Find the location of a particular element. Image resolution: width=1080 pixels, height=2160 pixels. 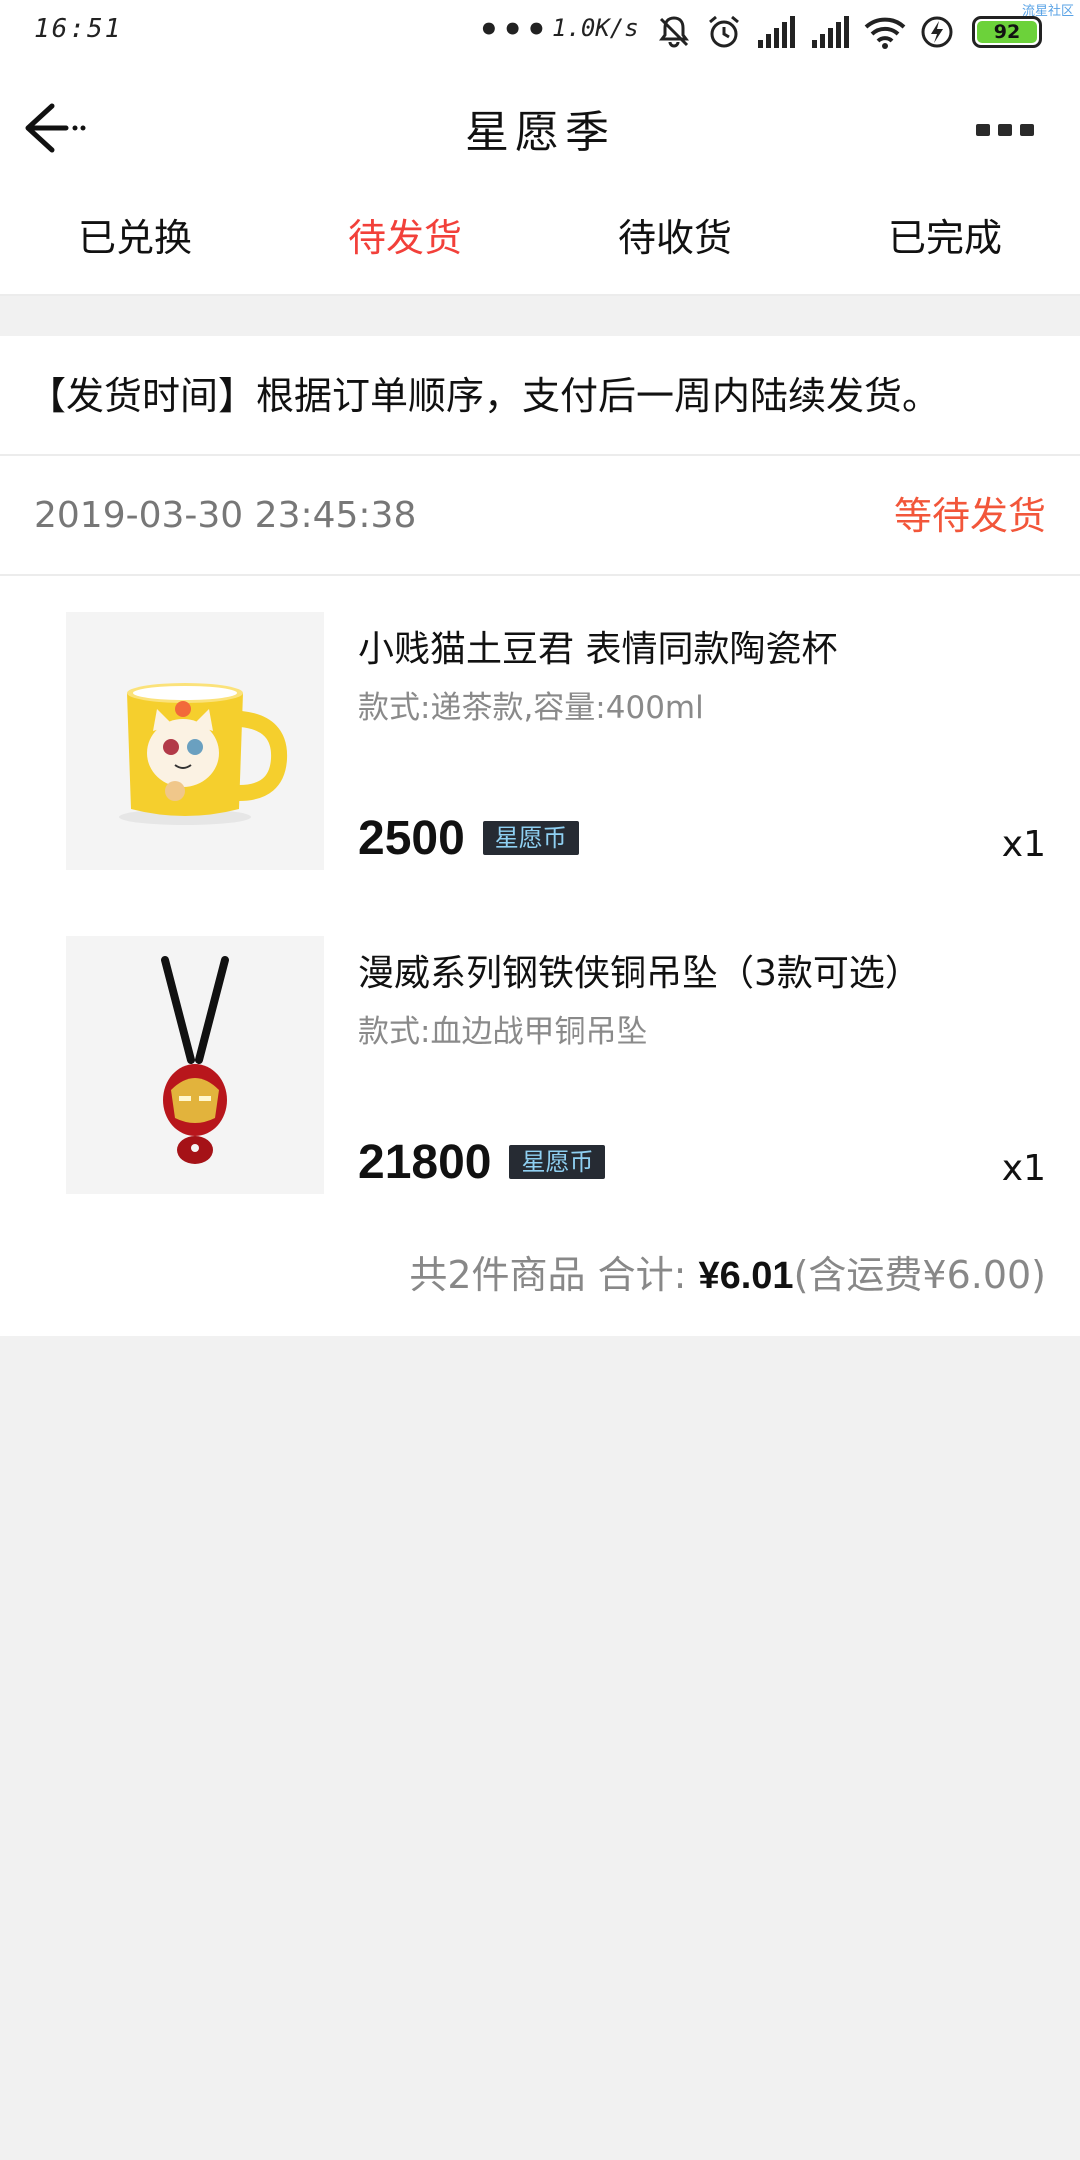

mute-icon is located at coordinates (674, 32).